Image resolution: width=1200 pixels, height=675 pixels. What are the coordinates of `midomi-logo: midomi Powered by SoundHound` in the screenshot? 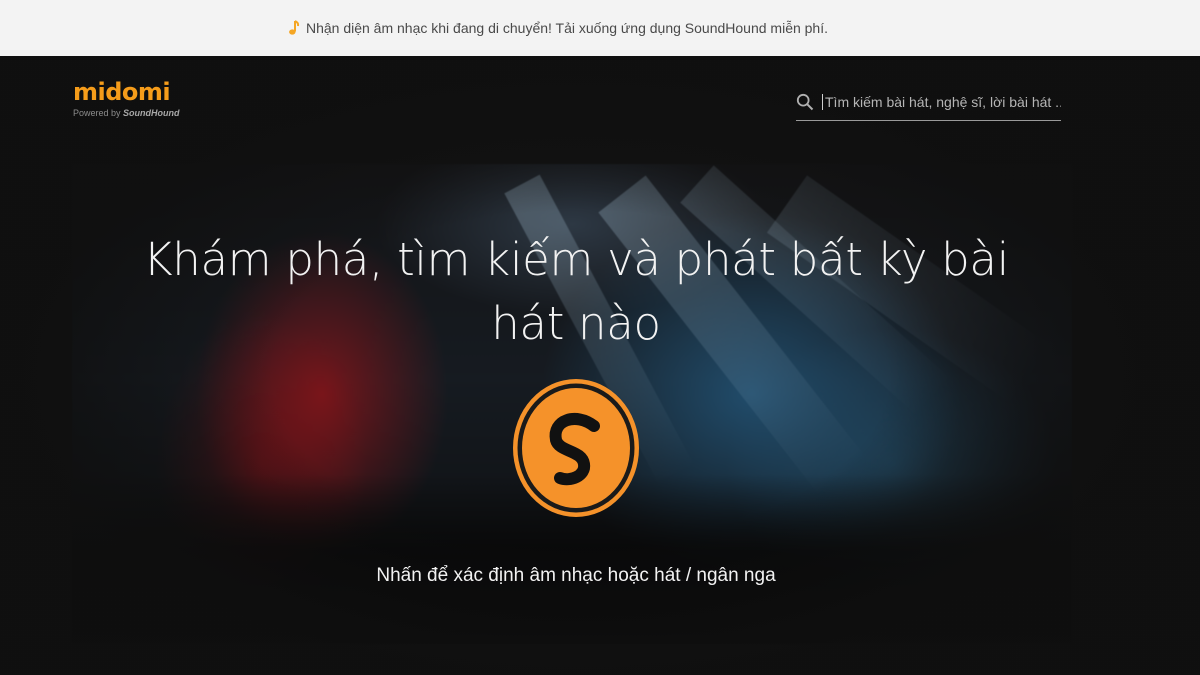 It's located at (138, 98).